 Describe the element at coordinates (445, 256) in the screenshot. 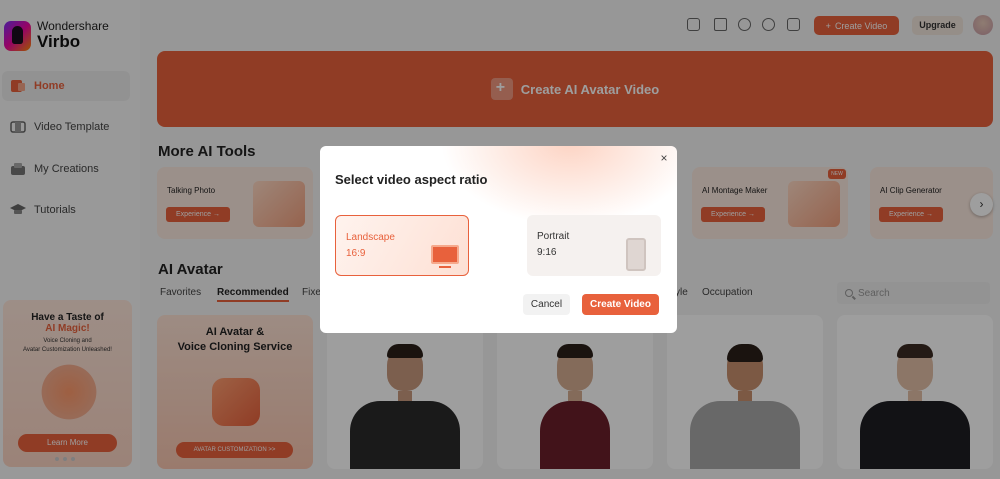

I see `landscape-icon` at that location.